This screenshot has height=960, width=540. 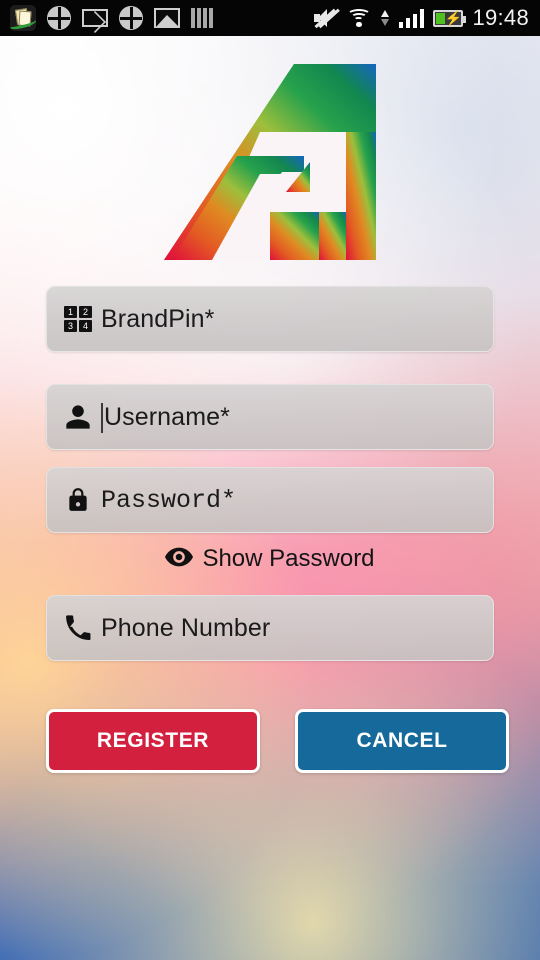 I want to click on phone-icon, so click(x=78, y=628).